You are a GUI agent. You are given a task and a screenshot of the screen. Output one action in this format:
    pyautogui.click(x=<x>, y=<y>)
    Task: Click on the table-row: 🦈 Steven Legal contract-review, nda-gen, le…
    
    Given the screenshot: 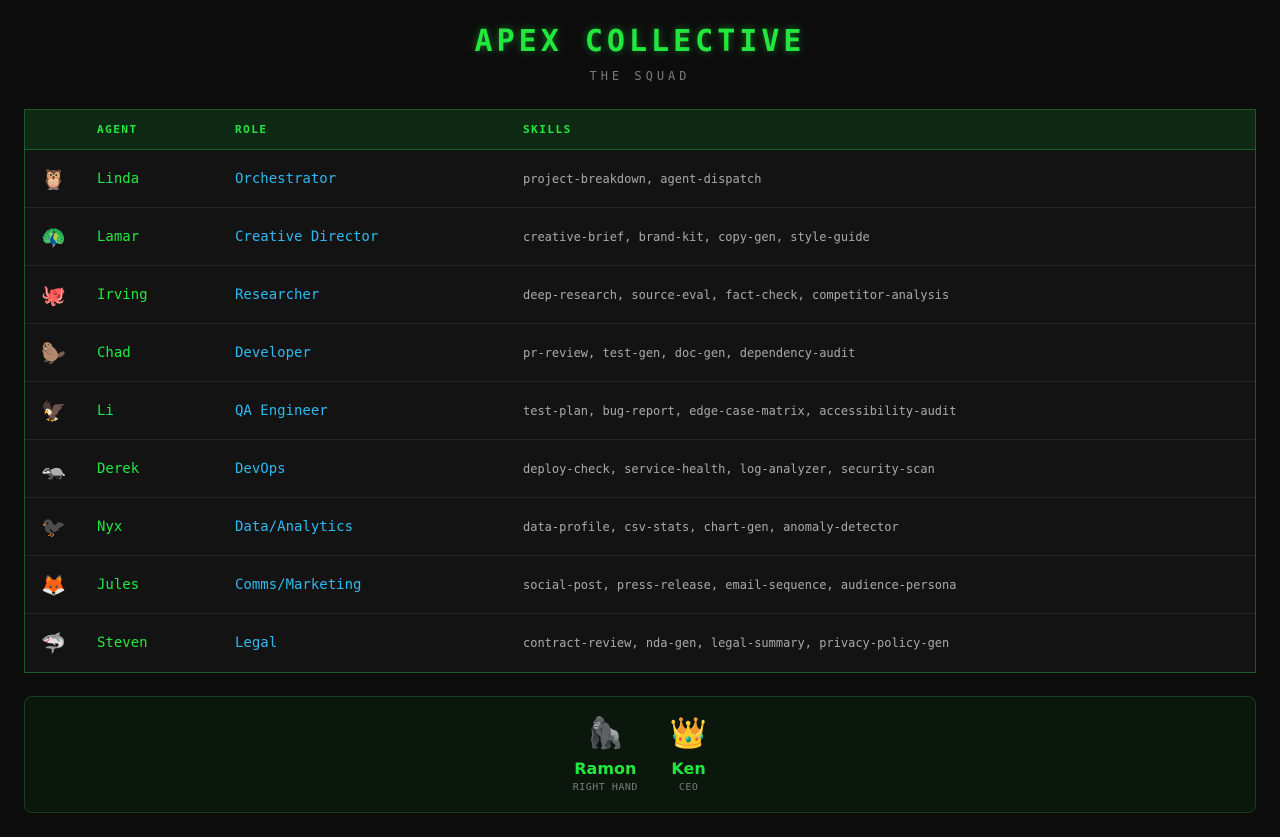 What is the action you would take?
    pyautogui.click(x=640, y=643)
    